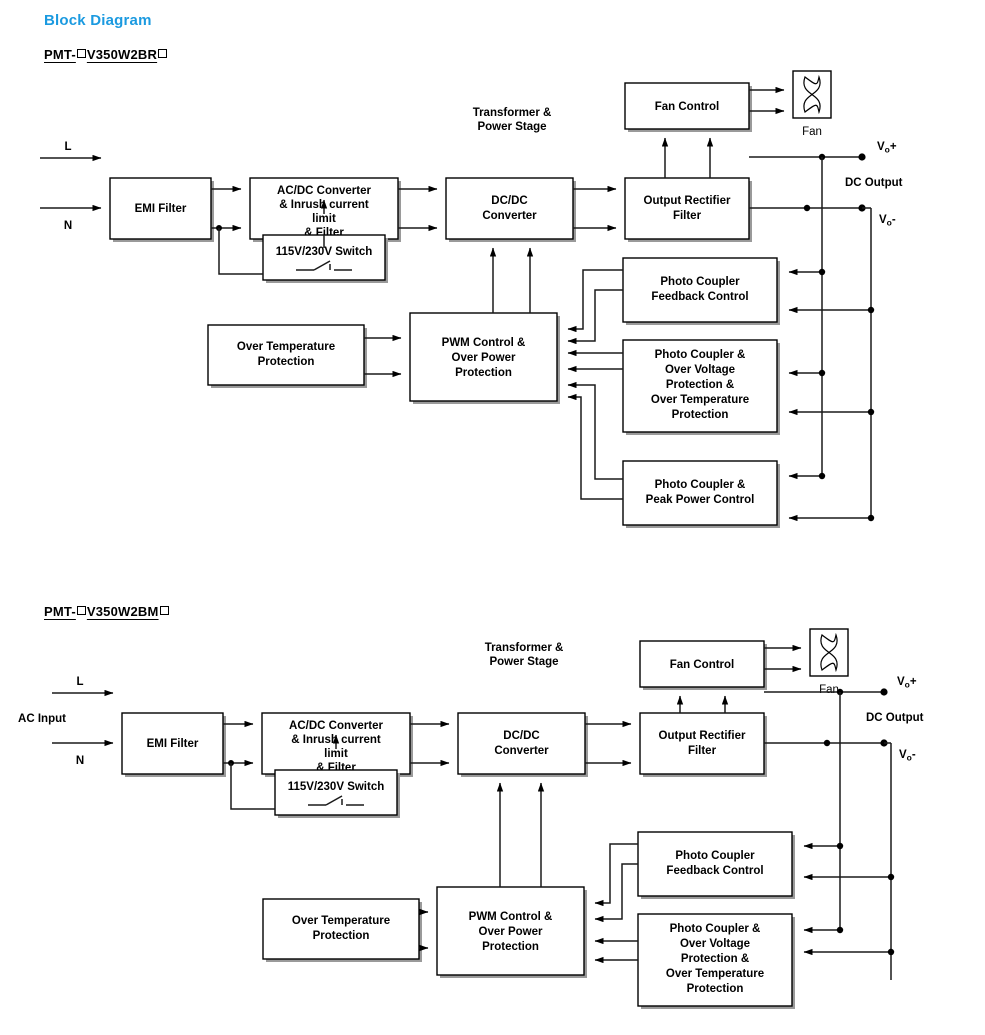 The height and width of the screenshot is (1035, 985). Describe the element at coordinates (336, 787) in the screenshot. I see `block-label-voltage-switch: 115V/230V Switch` at that location.